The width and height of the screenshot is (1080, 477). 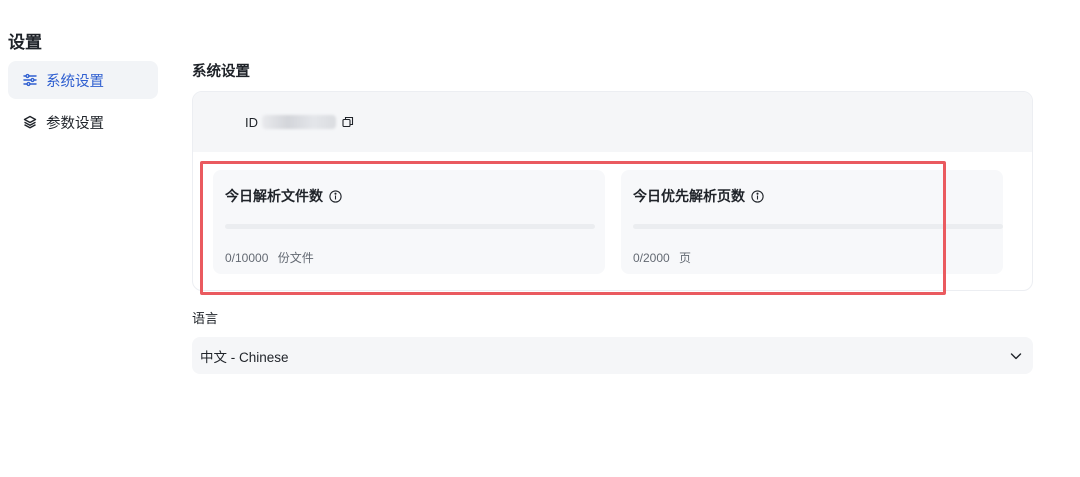 I want to click on id-label: ID, so click(x=251, y=122).